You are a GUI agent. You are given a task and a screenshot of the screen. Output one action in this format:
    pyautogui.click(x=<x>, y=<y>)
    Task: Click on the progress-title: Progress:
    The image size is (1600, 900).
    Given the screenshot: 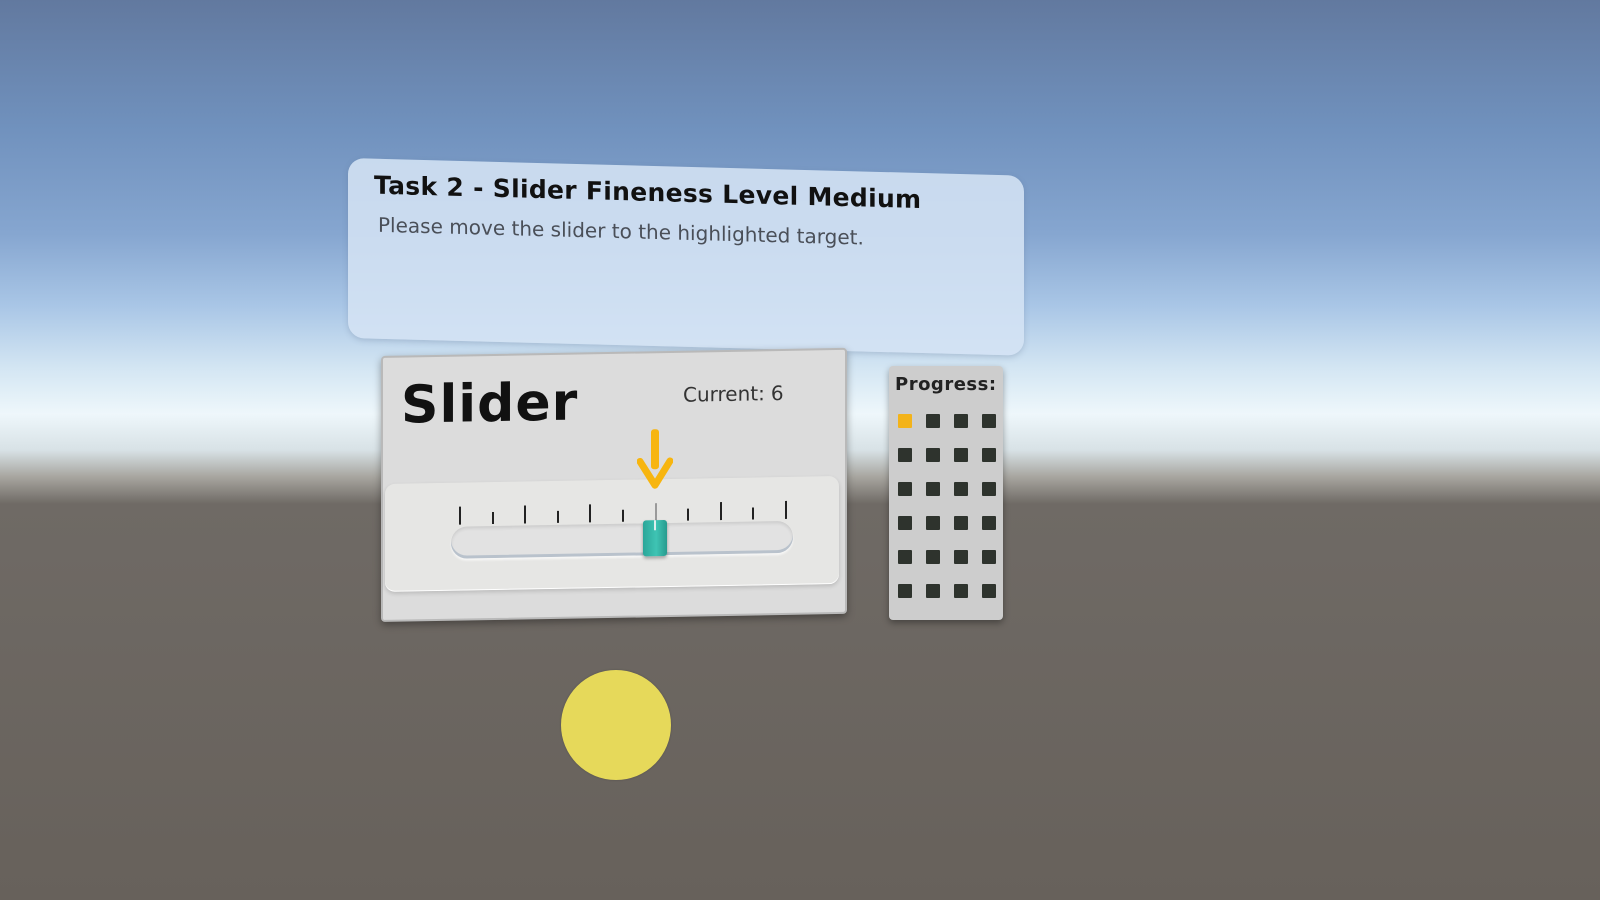 What is the action you would take?
    pyautogui.click(x=946, y=384)
    